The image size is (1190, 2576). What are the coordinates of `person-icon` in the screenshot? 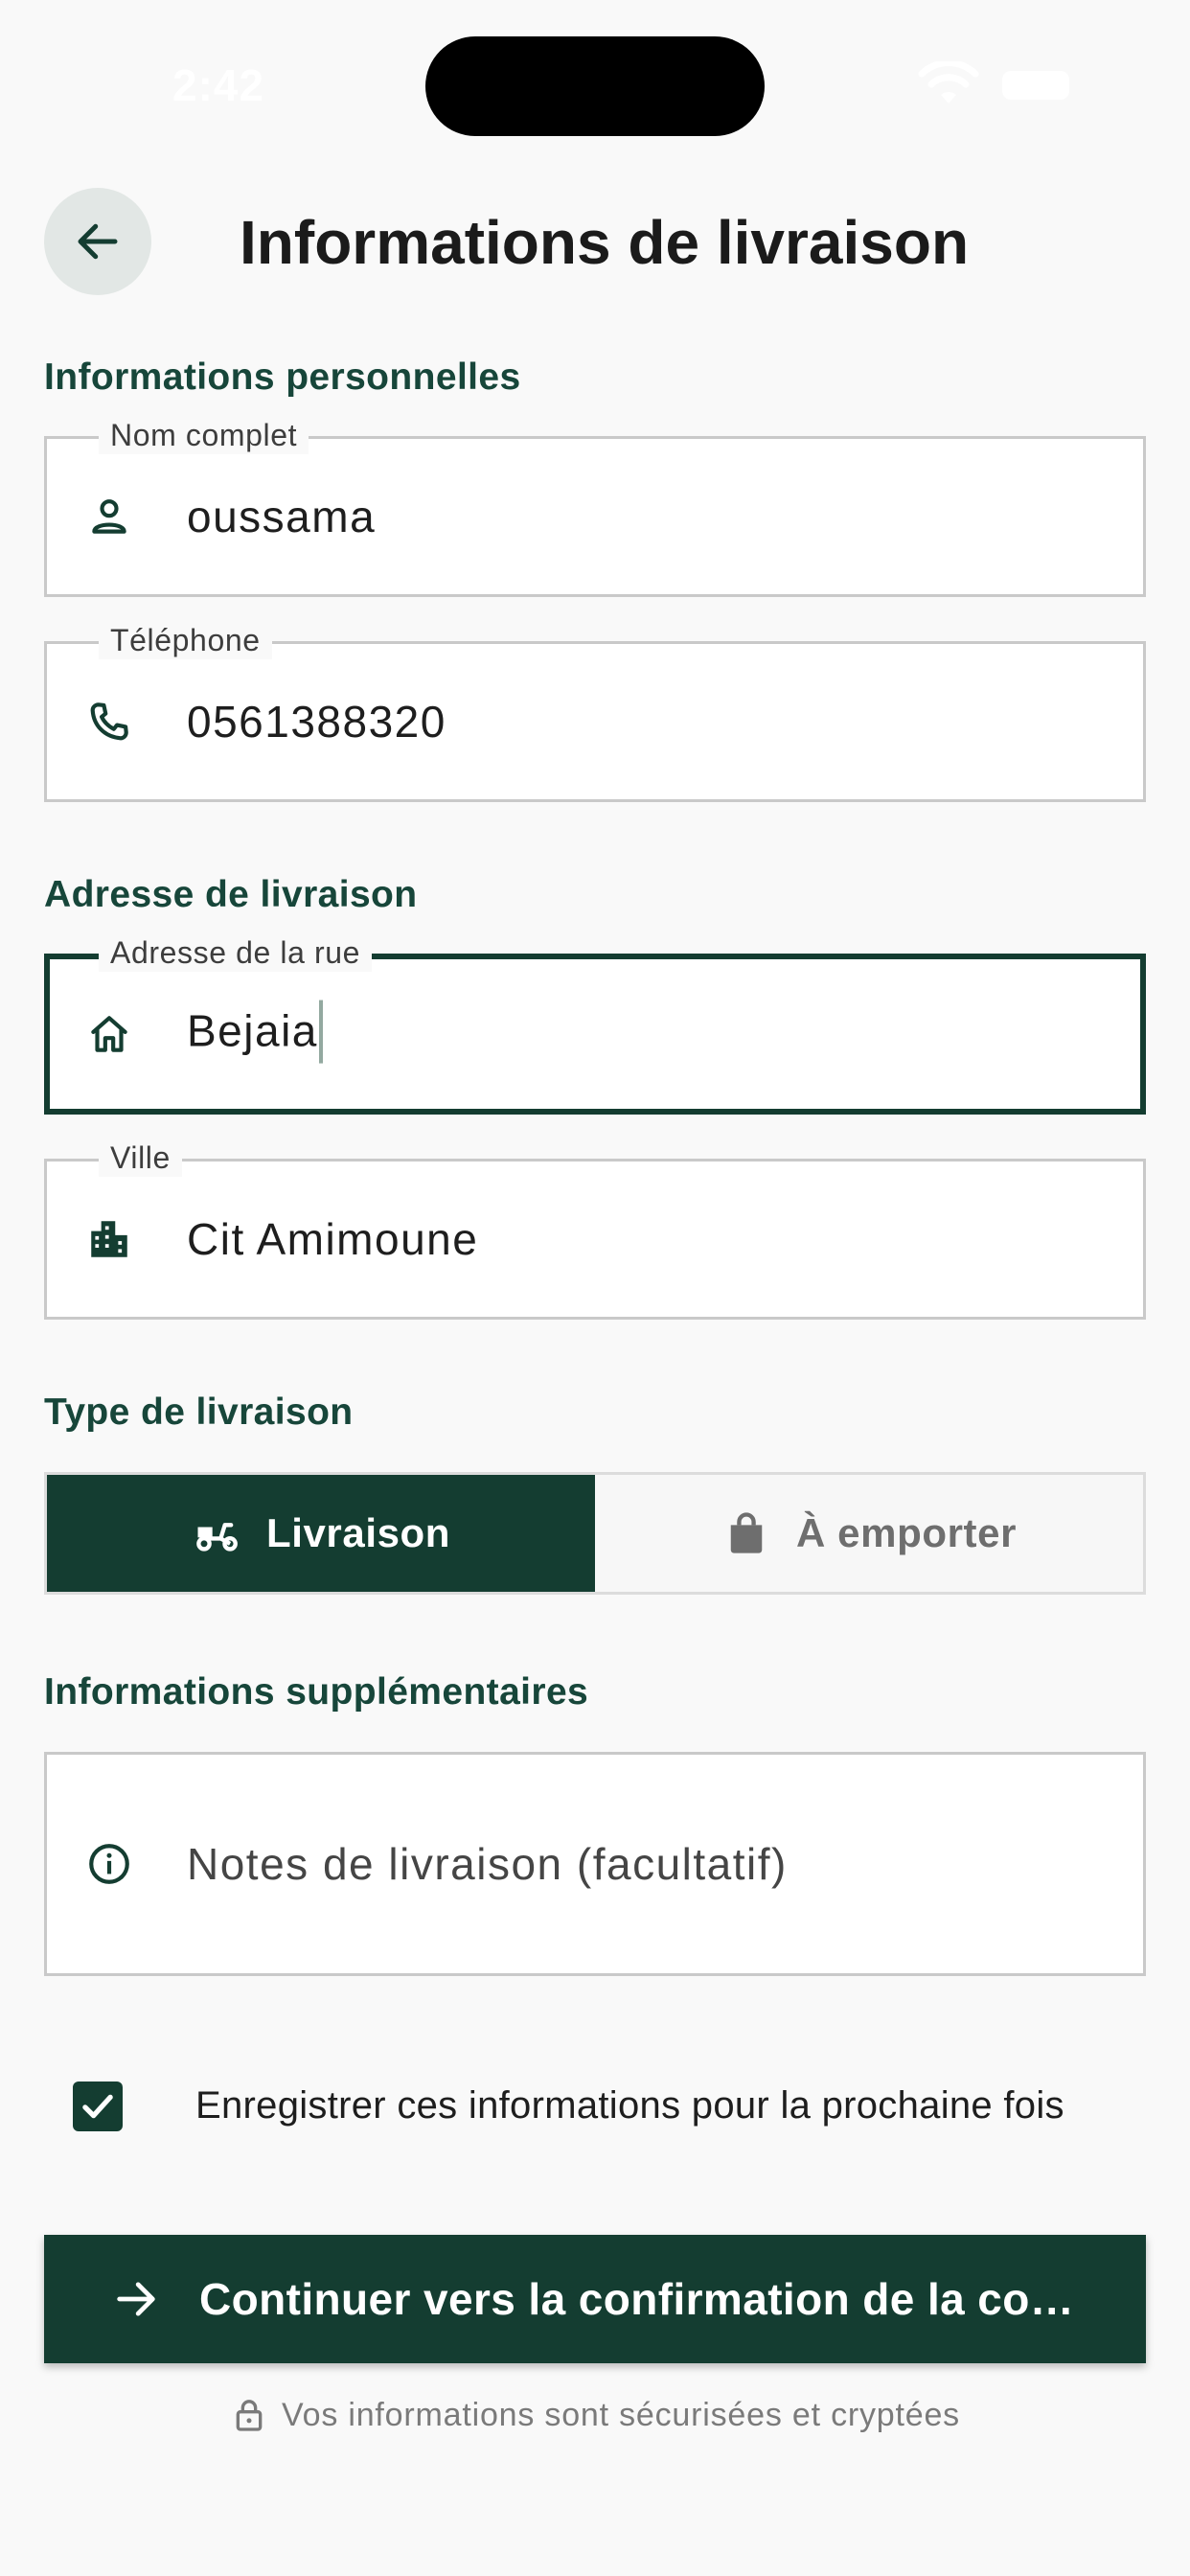 It's located at (109, 516).